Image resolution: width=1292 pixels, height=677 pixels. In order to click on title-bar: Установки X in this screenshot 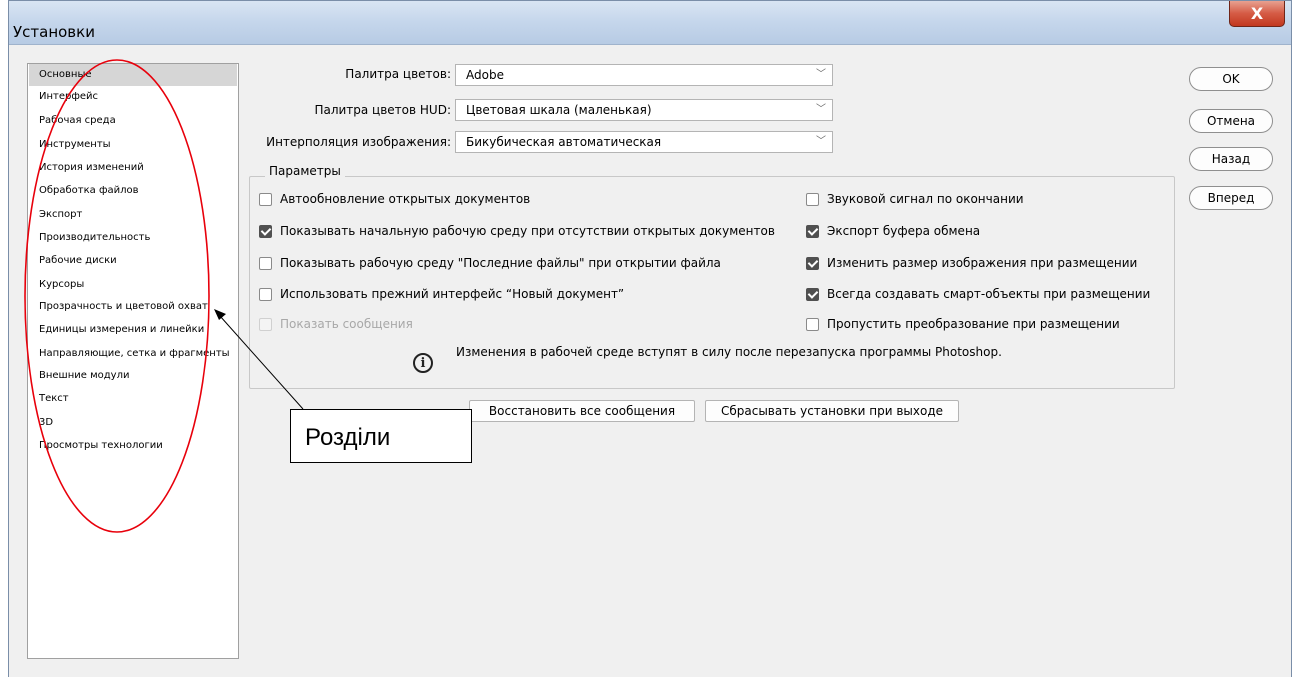, I will do `click(650, 23)`.